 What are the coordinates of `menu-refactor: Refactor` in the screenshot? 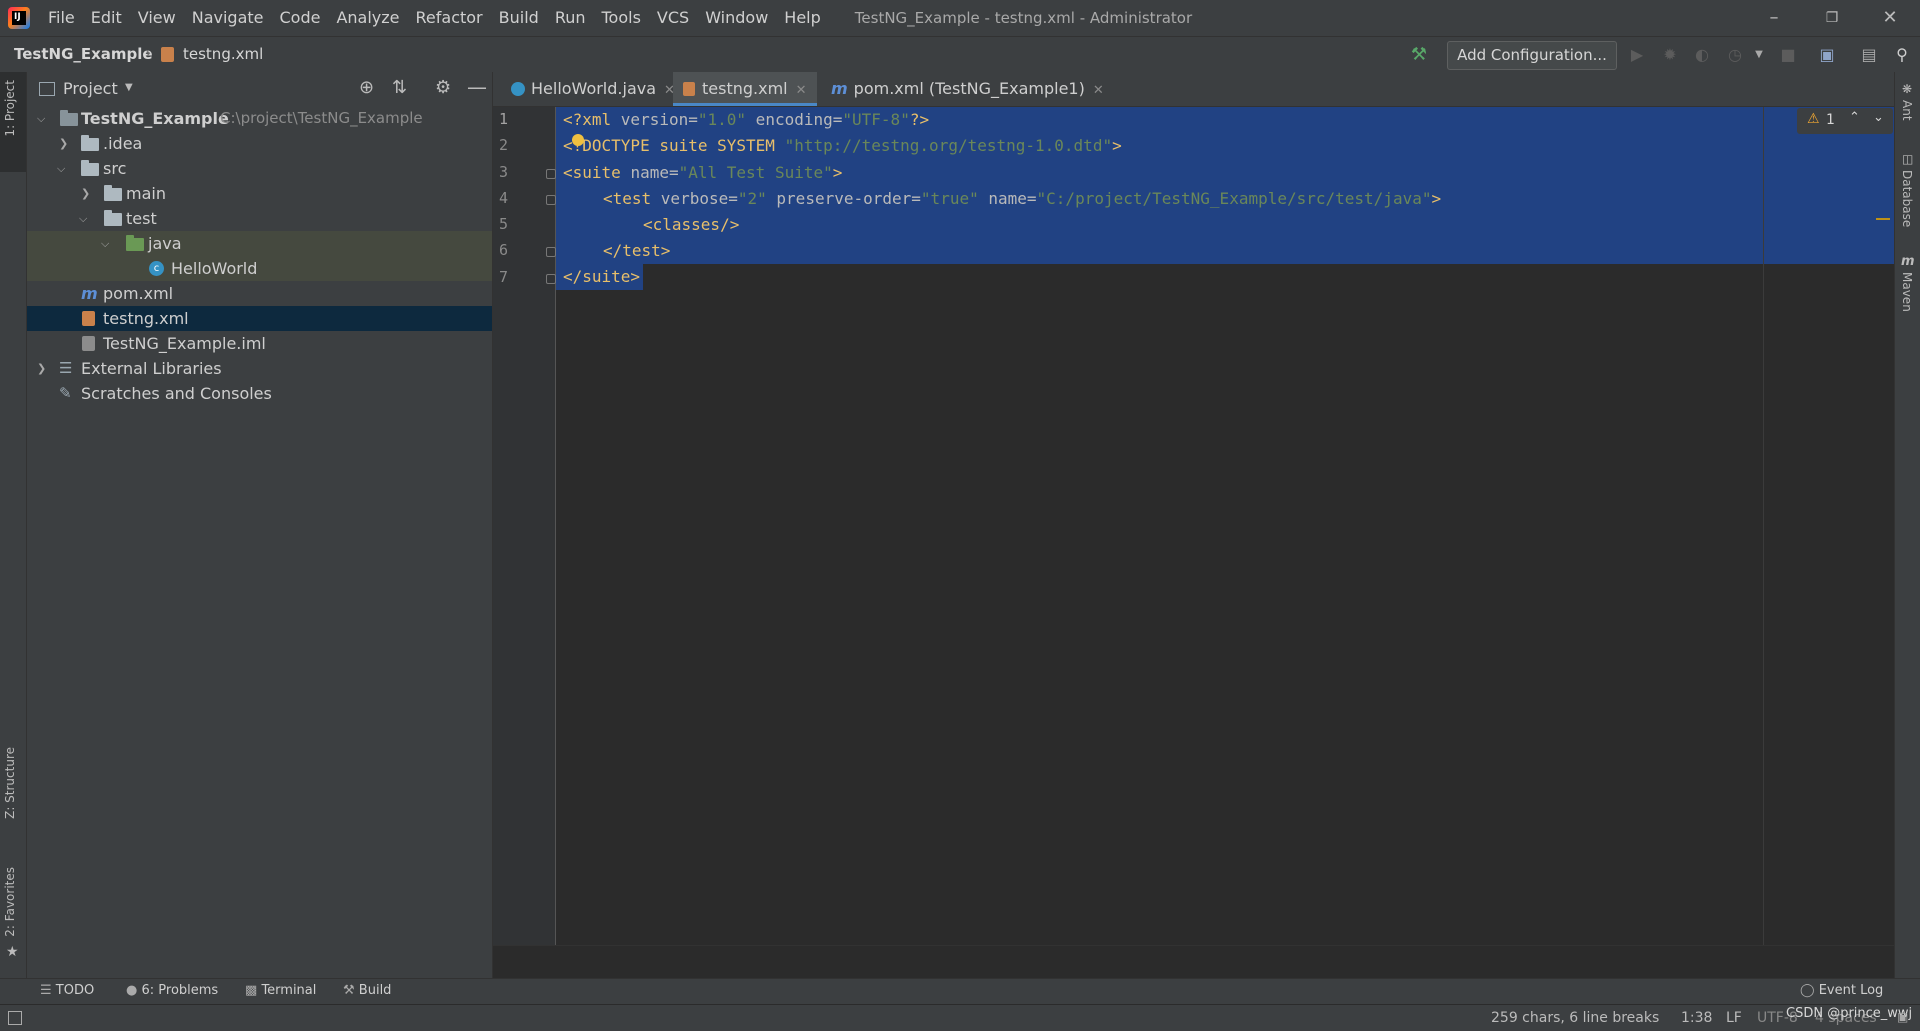 It's located at (449, 18).